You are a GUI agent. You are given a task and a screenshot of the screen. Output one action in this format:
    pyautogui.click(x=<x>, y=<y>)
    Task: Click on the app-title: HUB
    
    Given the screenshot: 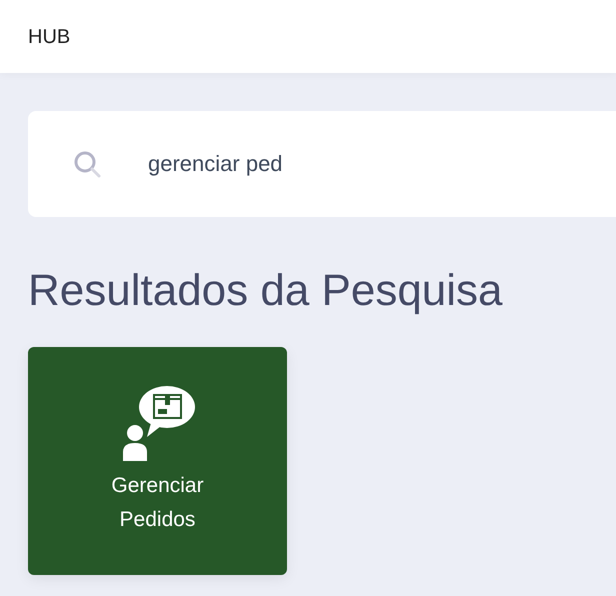 What is the action you would take?
    pyautogui.click(x=49, y=37)
    